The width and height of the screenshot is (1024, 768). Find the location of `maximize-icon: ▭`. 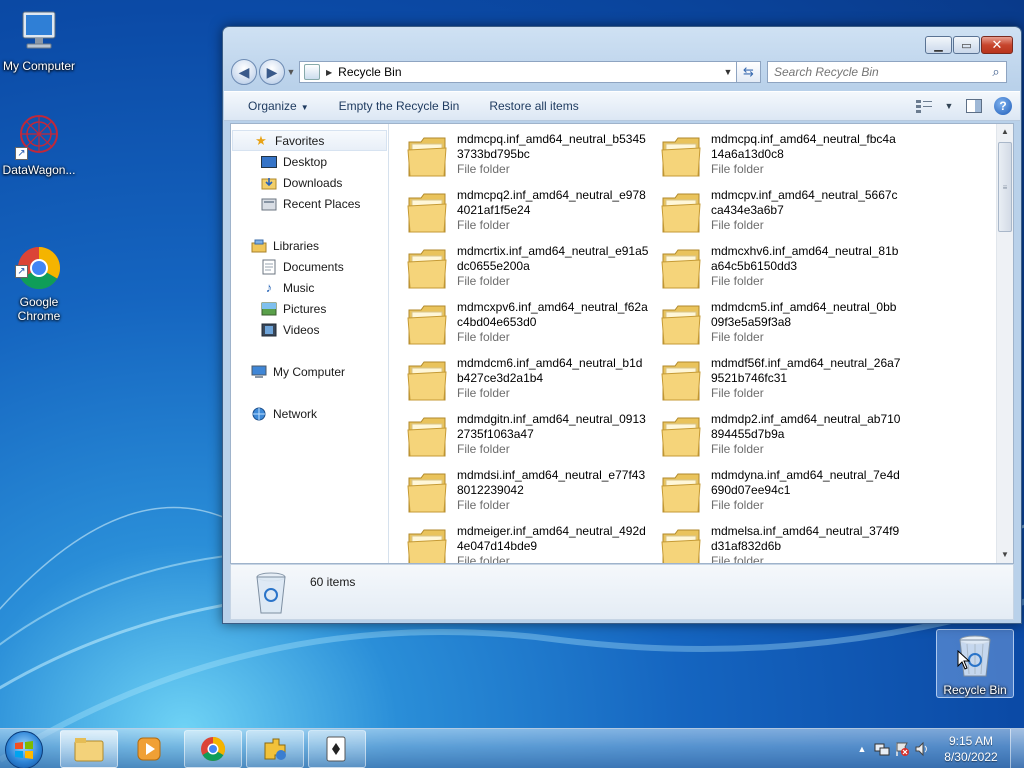

maximize-icon: ▭ is located at coordinates (966, 45).